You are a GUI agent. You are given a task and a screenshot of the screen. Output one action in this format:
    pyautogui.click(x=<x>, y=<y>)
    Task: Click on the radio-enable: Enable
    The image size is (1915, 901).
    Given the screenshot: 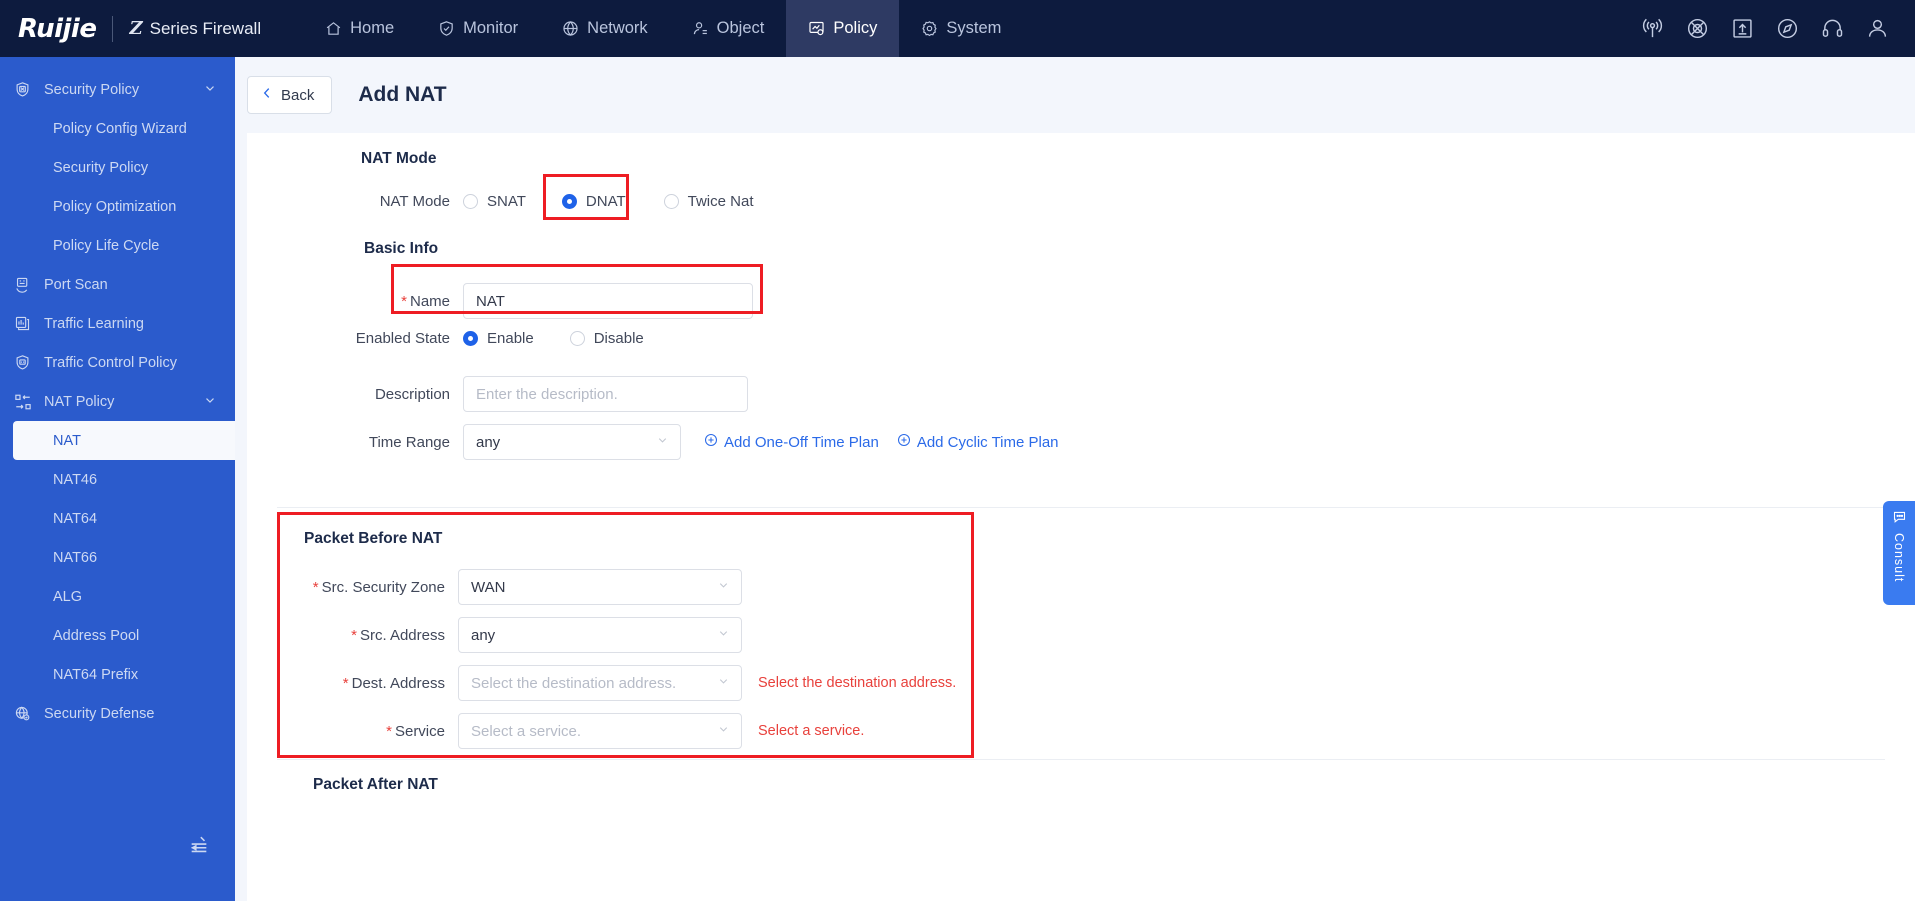 What is the action you would take?
    pyautogui.click(x=498, y=338)
    